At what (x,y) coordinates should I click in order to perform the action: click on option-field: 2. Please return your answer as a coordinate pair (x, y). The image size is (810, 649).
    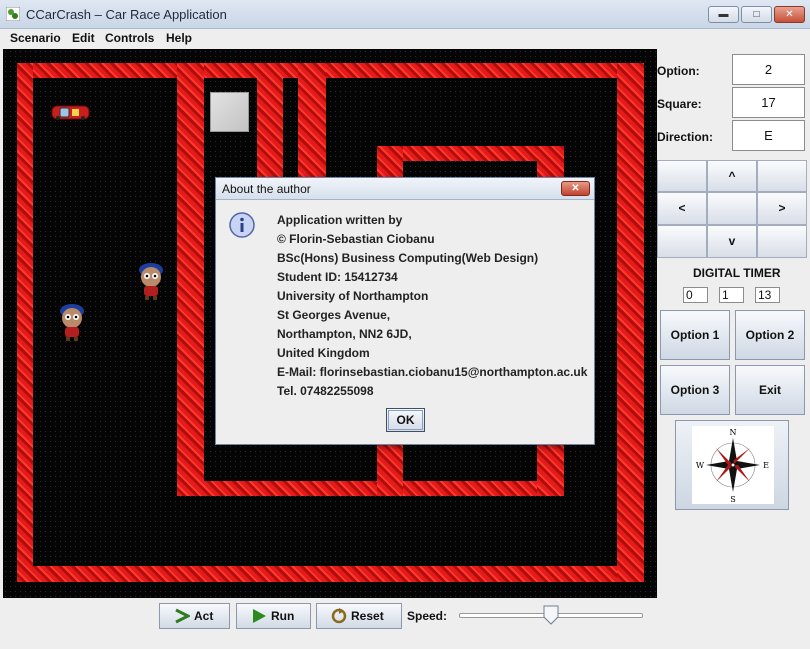
    Looking at the image, I should click on (768, 69).